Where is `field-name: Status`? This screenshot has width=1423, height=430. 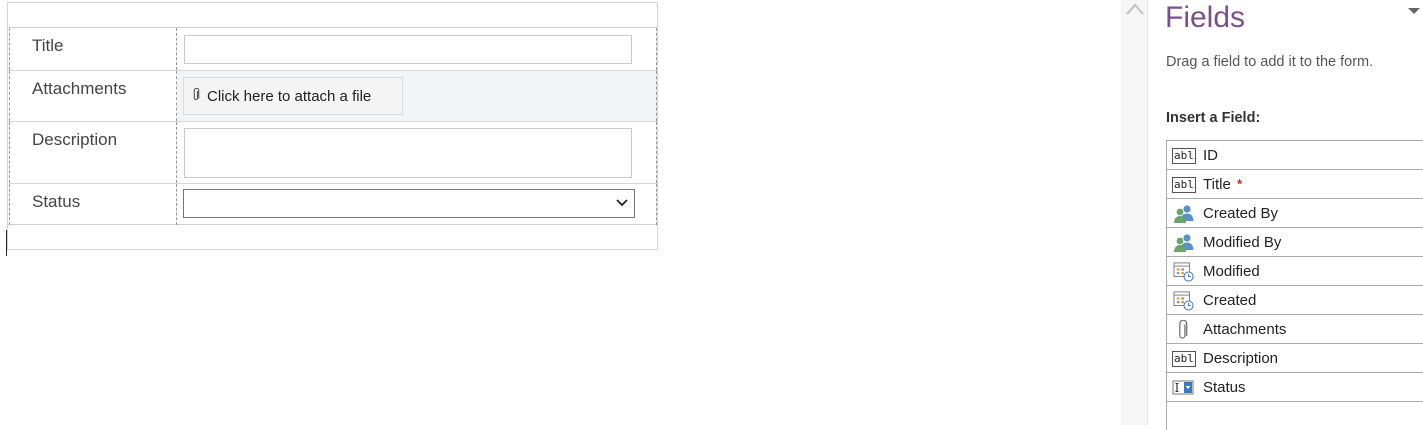
field-name: Status is located at coordinates (1224, 387).